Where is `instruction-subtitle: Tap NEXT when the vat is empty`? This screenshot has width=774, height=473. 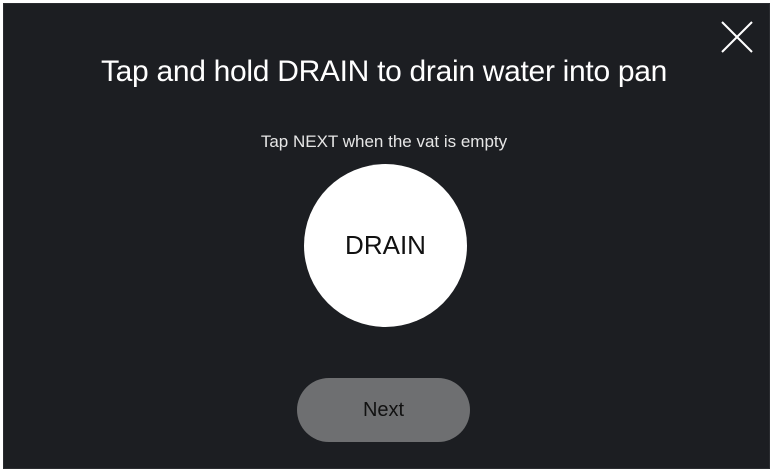 instruction-subtitle: Tap NEXT when the vat is empty is located at coordinates (384, 141).